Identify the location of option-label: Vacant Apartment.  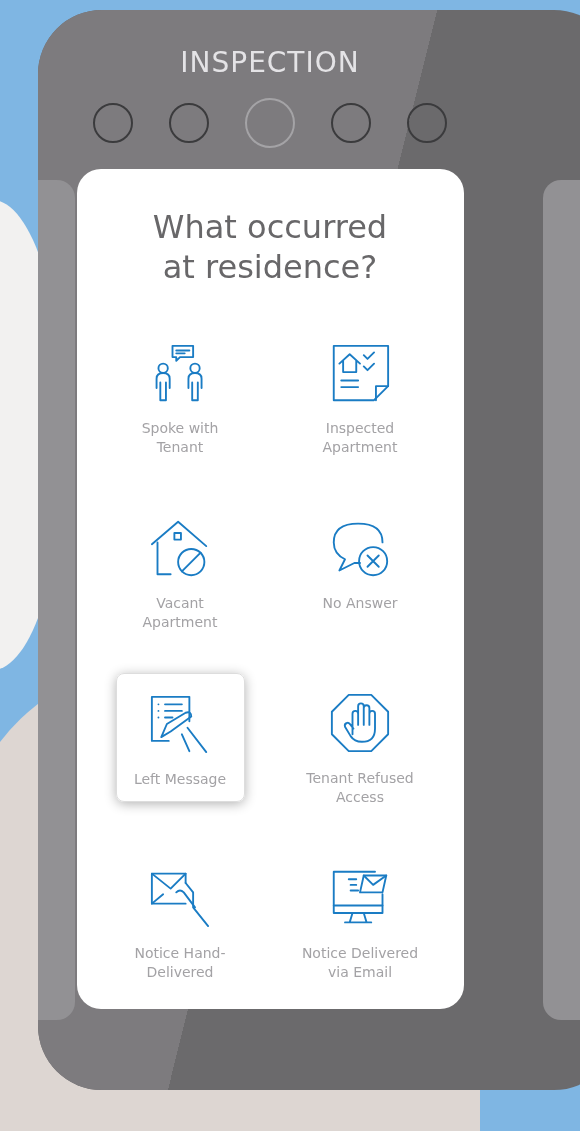
(180, 613).